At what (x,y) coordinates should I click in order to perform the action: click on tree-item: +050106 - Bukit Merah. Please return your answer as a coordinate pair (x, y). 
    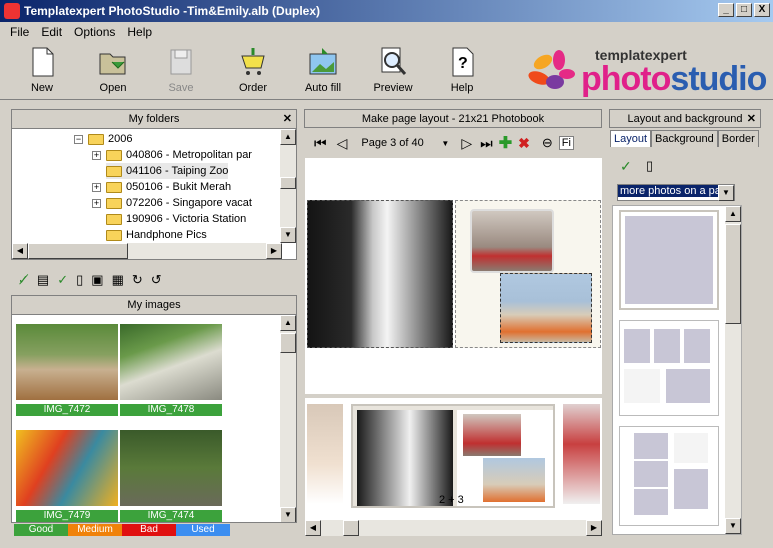
    Looking at the image, I should click on (161, 187).